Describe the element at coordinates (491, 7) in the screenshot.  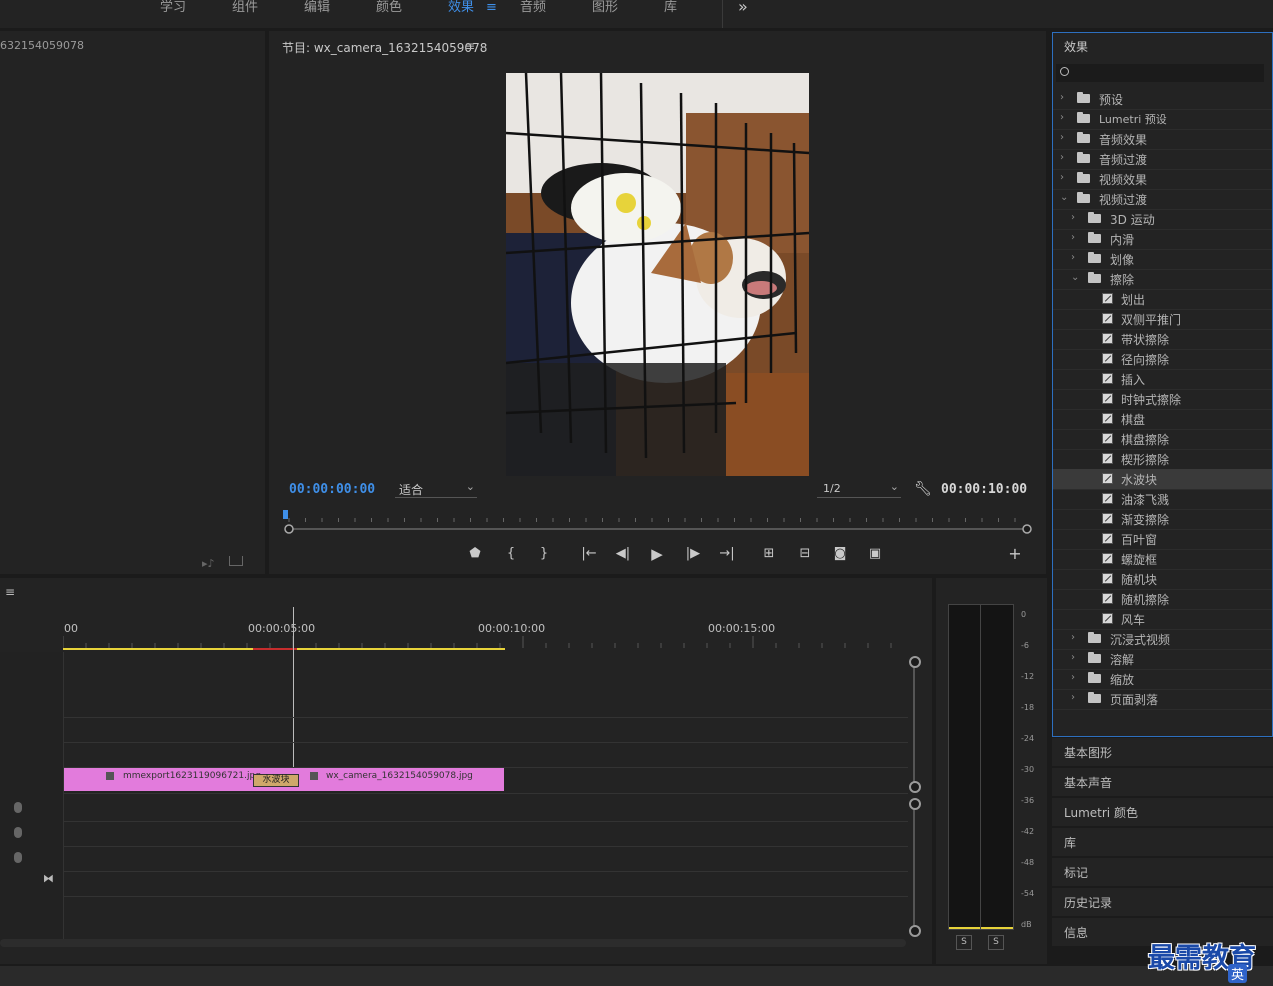
I see `workspace-menu-icon: ≡` at that location.